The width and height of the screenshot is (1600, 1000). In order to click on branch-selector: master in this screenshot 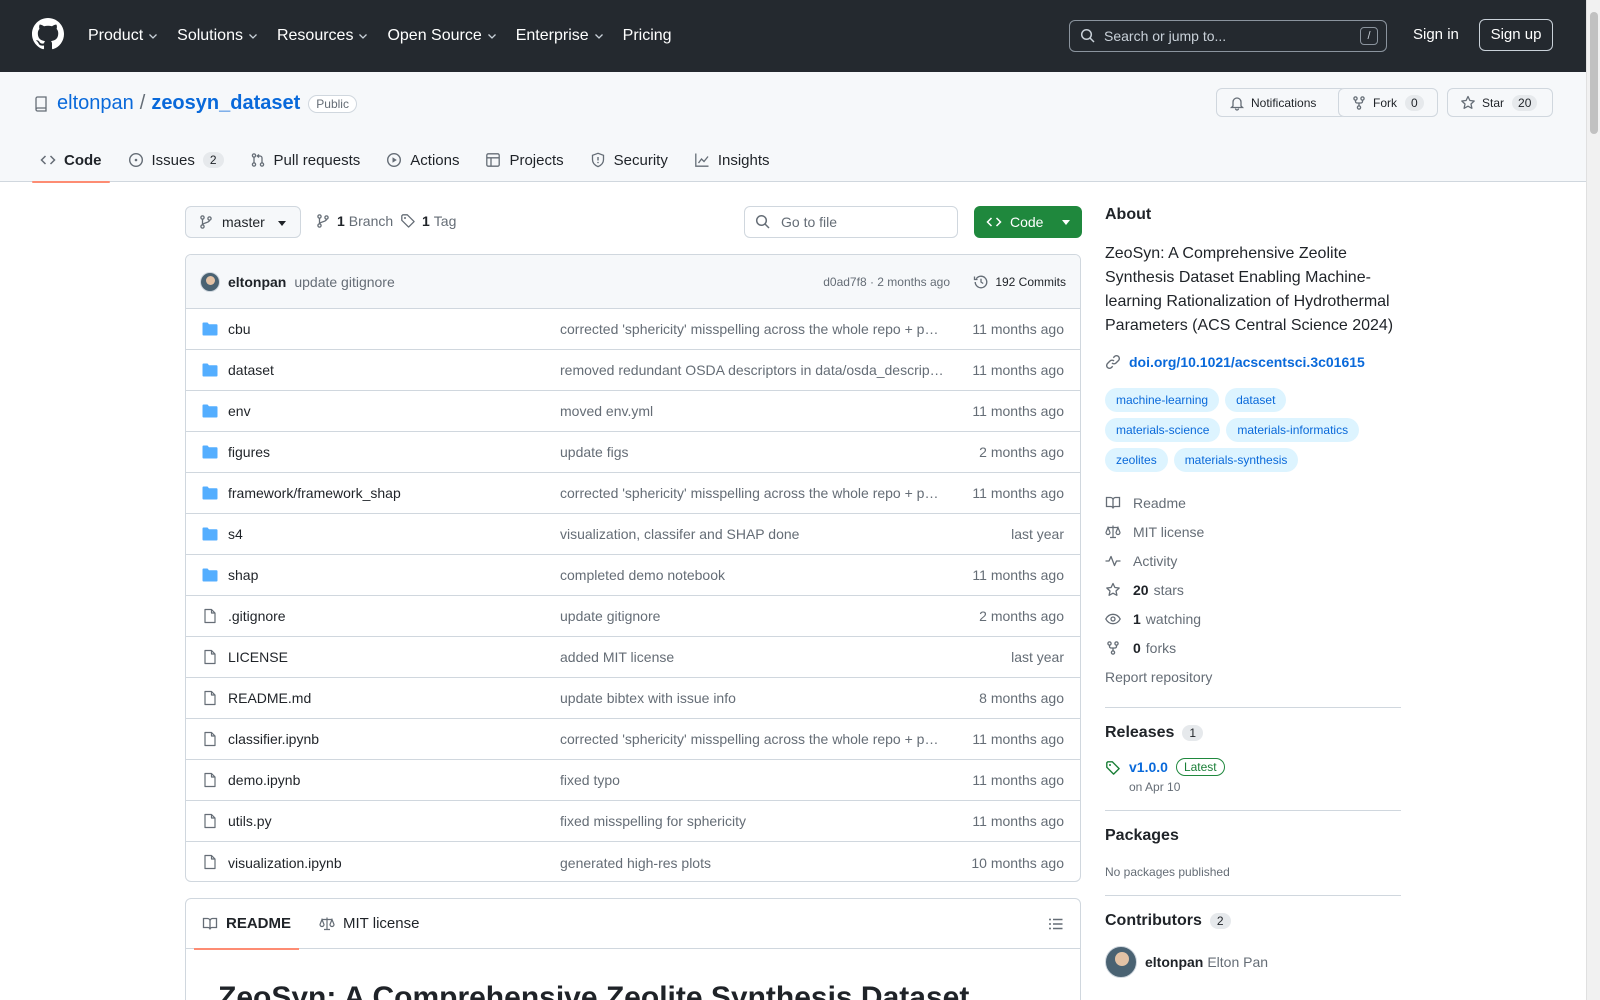, I will do `click(243, 222)`.